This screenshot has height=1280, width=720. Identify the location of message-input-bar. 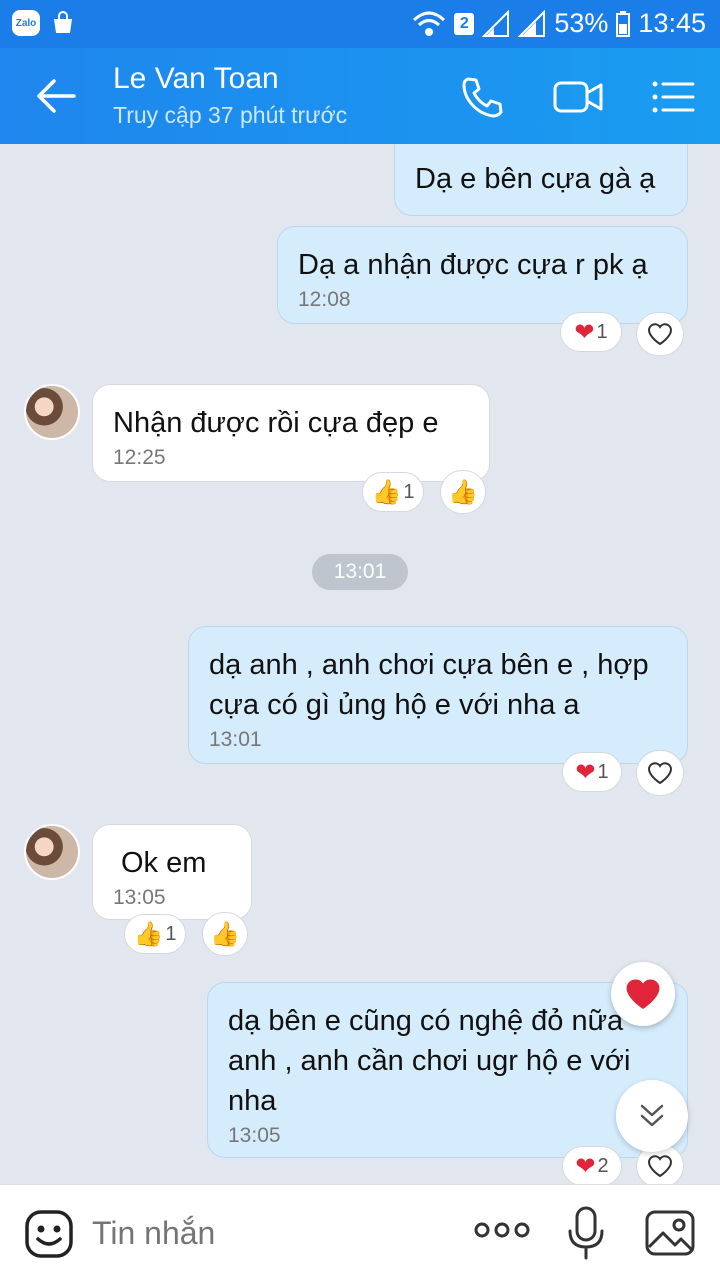
(360, 1232).